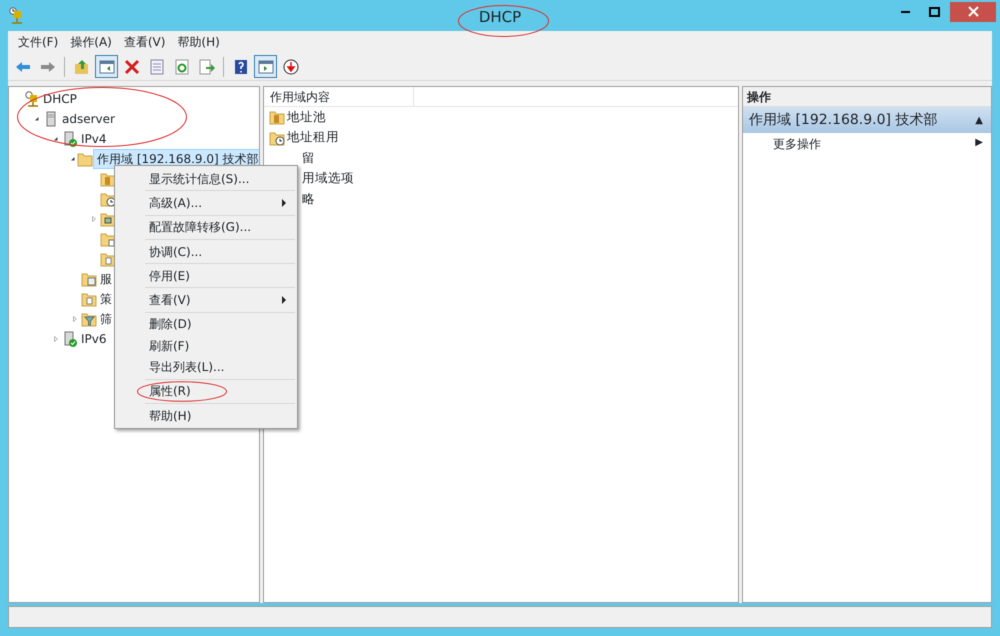 Image resolution: width=1000 pixels, height=636 pixels. Describe the element at coordinates (106, 319) in the screenshot. I see `tree-item: 筛` at that location.